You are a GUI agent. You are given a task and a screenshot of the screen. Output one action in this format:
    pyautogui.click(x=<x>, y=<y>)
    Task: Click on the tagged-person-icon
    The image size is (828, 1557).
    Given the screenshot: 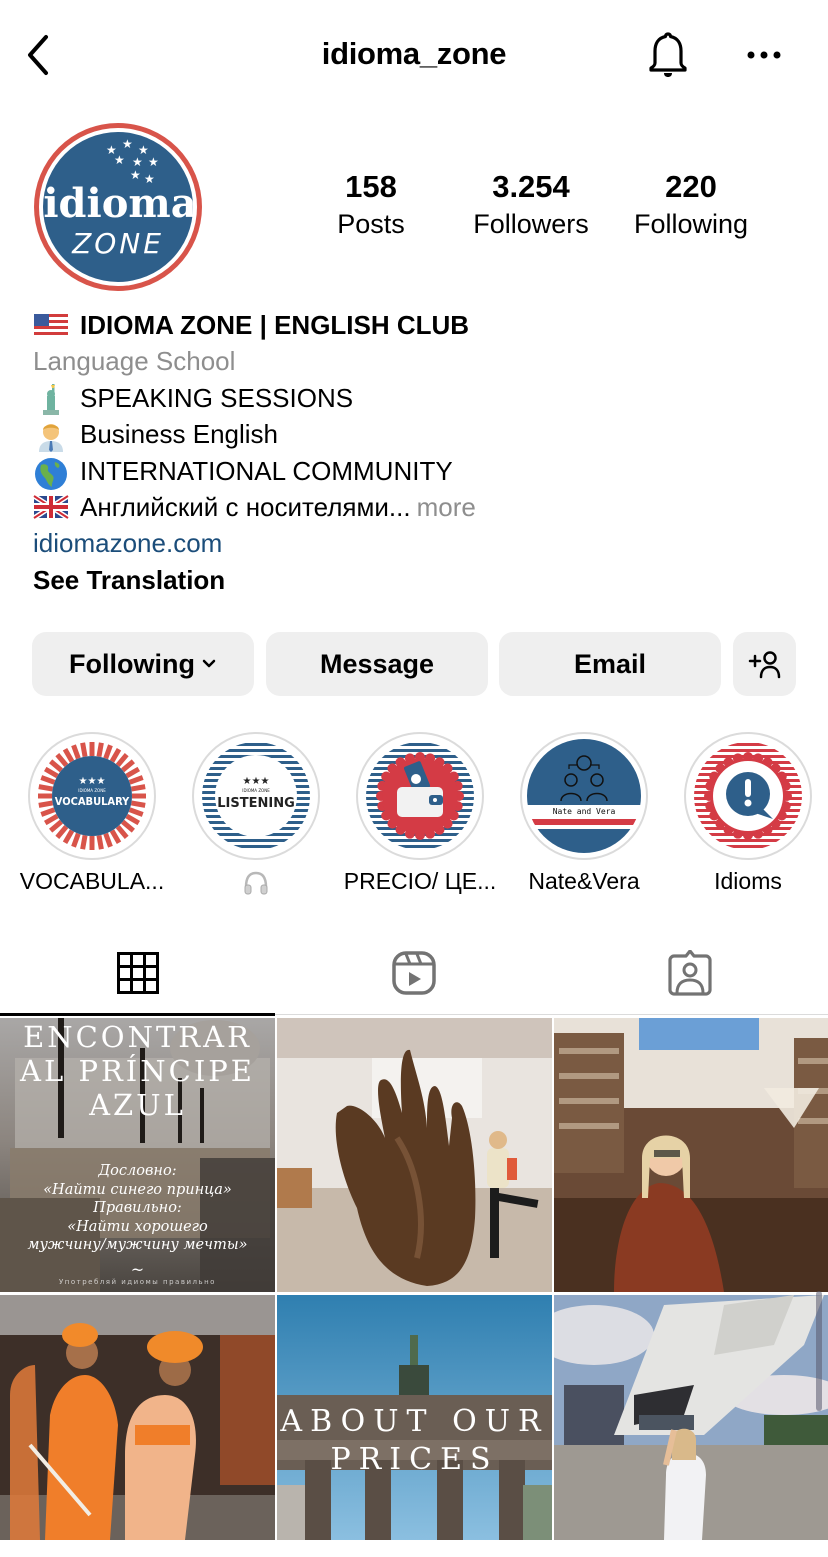 What is the action you would take?
    pyautogui.click(x=690, y=973)
    